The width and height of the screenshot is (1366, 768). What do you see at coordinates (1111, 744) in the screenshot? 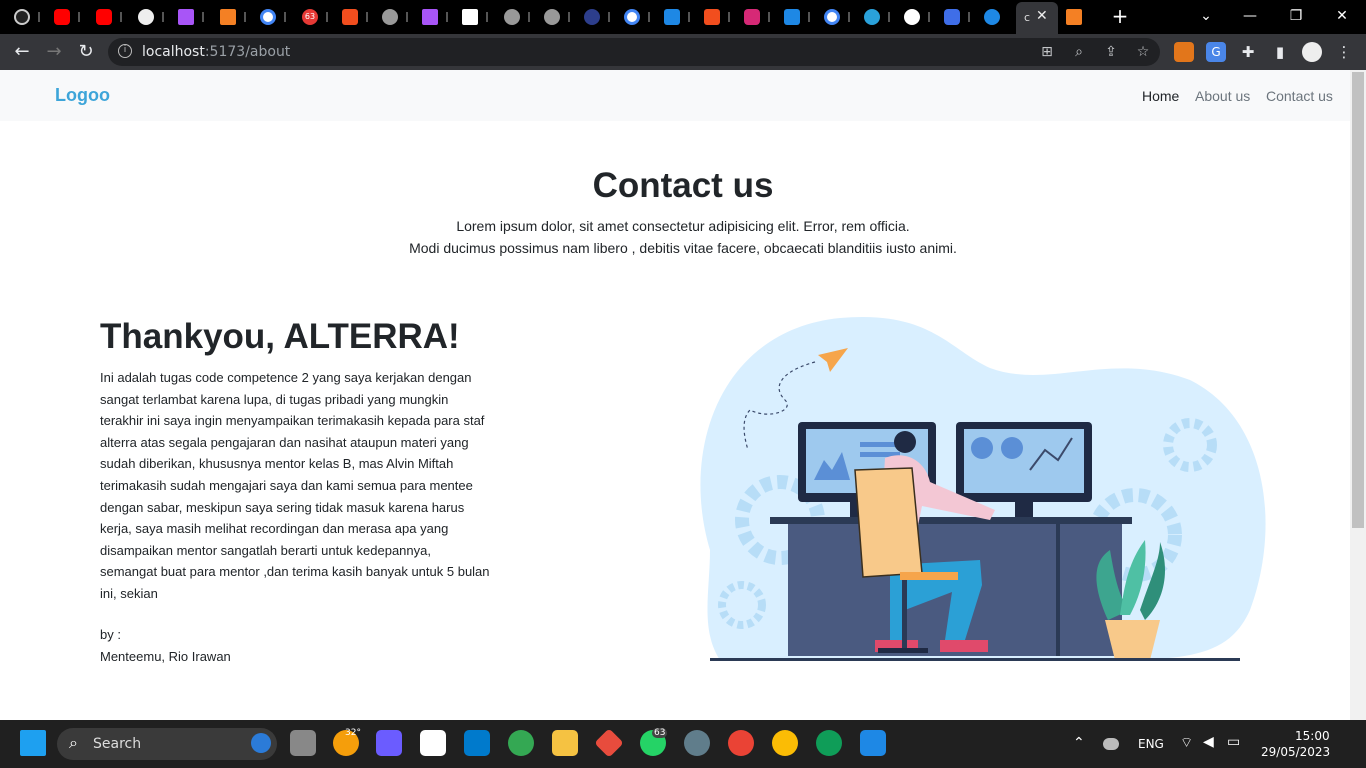
I see `onedrive-icon` at bounding box center [1111, 744].